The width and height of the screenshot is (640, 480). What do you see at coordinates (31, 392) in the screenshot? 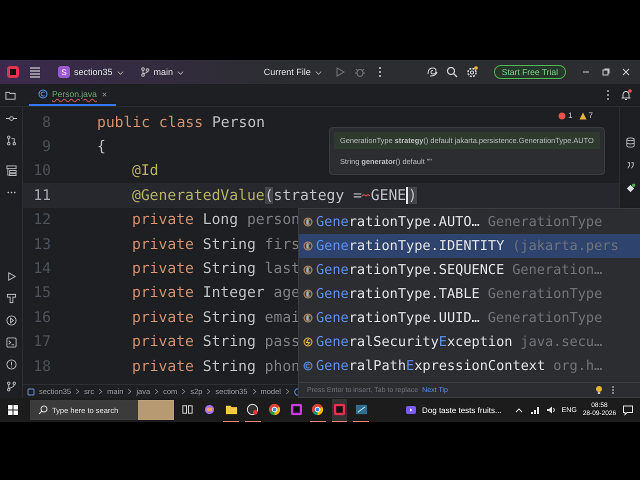
I see `module-icon` at bounding box center [31, 392].